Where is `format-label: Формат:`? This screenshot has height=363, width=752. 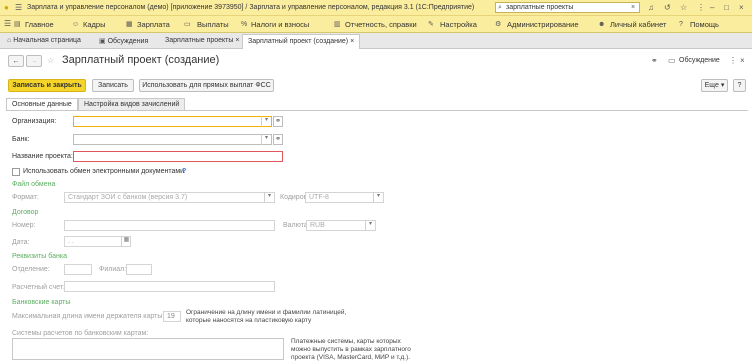
format-label: Формат: is located at coordinates (25, 197).